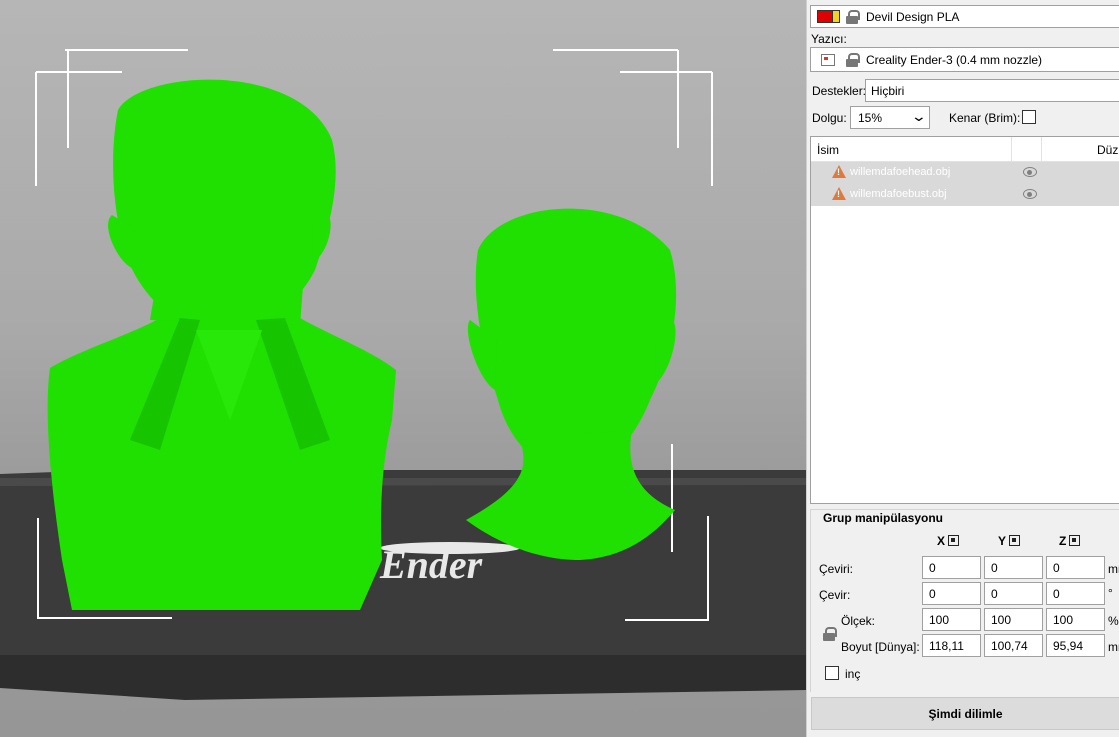 This screenshot has height=737, width=1119. What do you see at coordinates (1075, 567) in the screenshot?
I see `translation-z-field: 0` at bounding box center [1075, 567].